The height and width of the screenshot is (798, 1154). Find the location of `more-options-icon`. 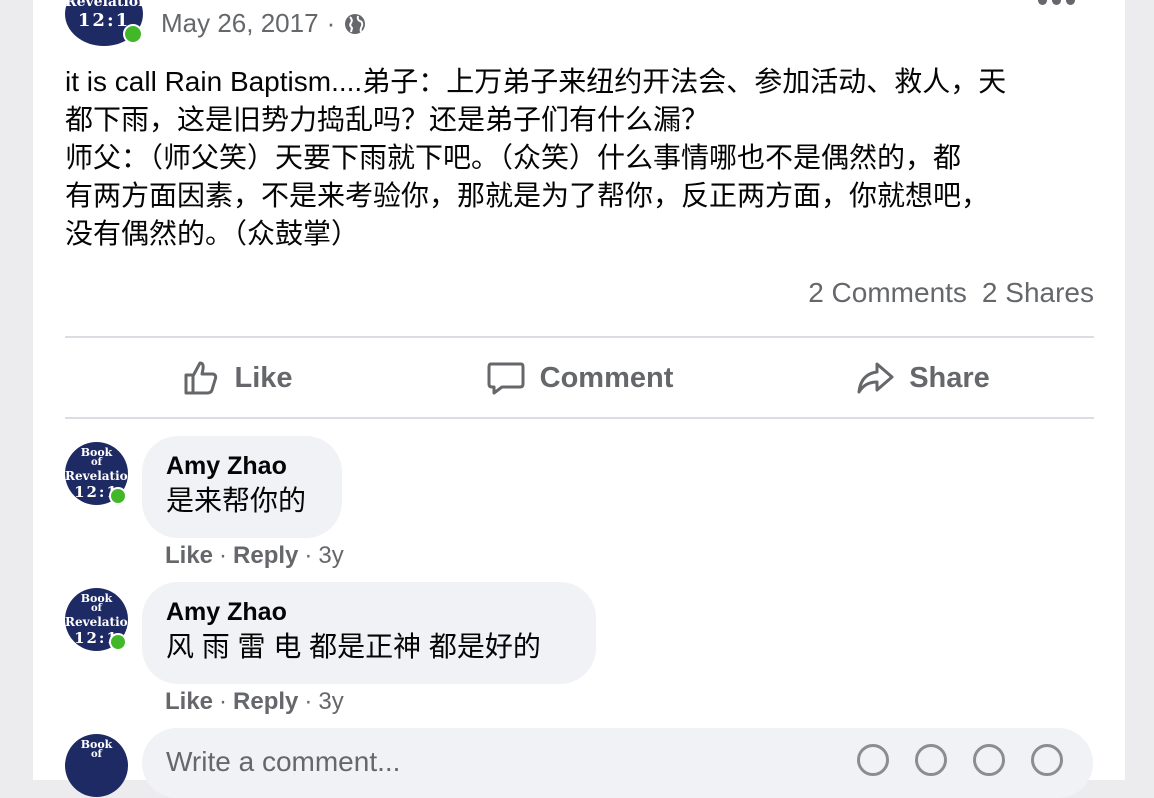

more-options-icon is located at coordinates (1058, 4).